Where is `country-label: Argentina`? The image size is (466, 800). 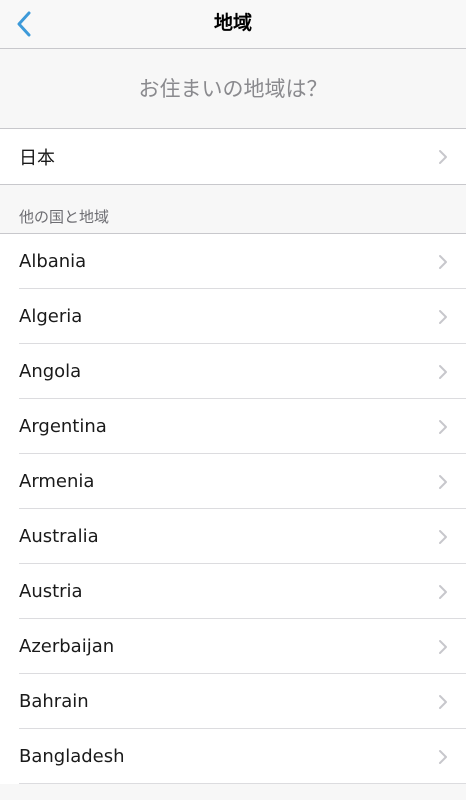 country-label: Argentina is located at coordinates (63, 426).